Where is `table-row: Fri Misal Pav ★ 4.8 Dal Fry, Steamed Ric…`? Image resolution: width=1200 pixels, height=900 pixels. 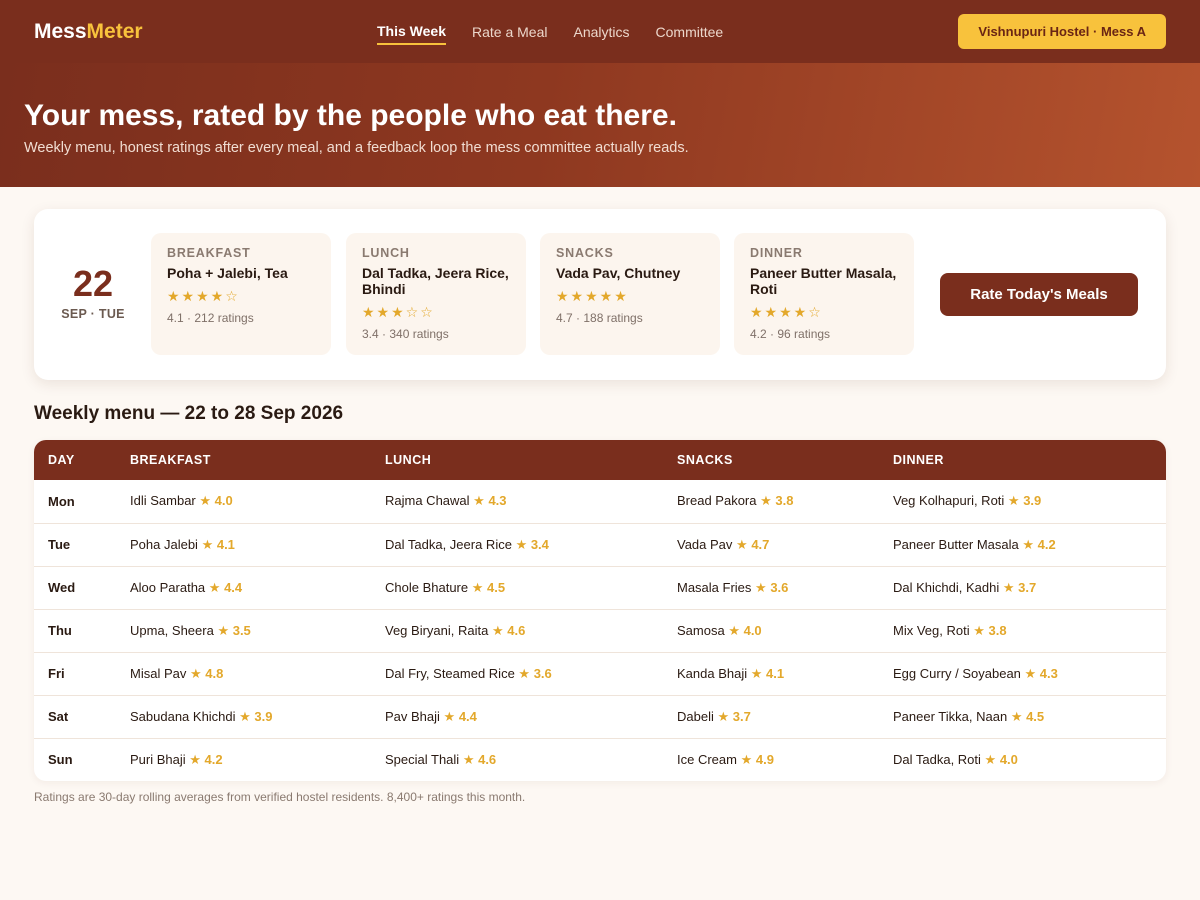 table-row: Fri Misal Pav ★ 4.8 Dal Fry, Steamed Ric… is located at coordinates (600, 673).